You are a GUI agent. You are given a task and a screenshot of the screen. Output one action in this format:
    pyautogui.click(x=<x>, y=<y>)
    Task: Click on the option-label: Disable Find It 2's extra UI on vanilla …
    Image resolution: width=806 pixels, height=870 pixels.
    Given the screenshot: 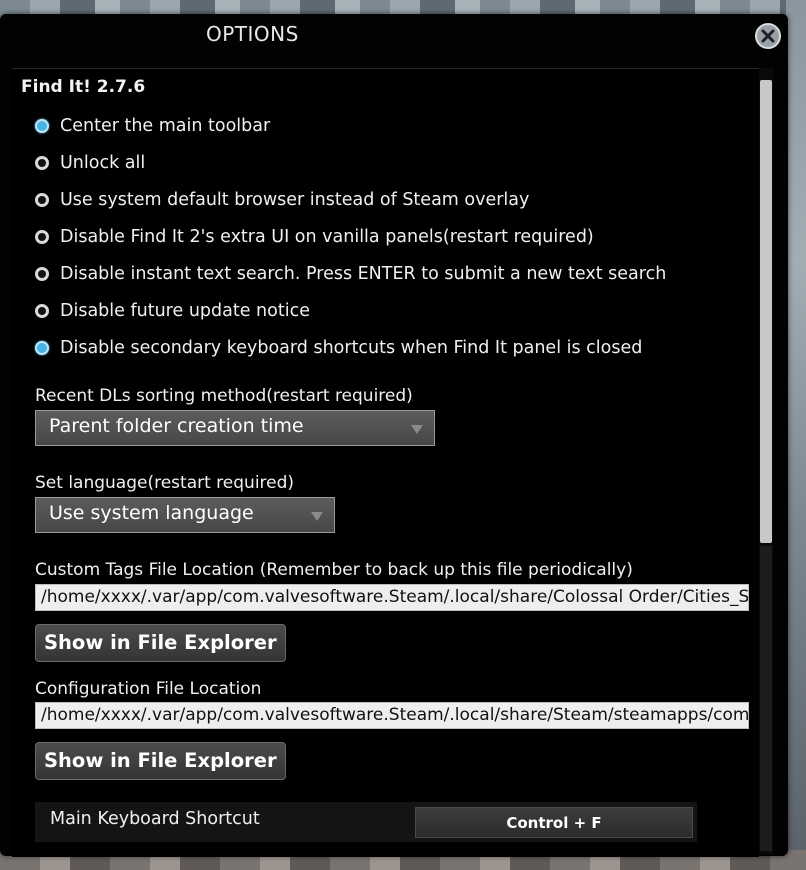 What is the action you would take?
    pyautogui.click(x=327, y=237)
    